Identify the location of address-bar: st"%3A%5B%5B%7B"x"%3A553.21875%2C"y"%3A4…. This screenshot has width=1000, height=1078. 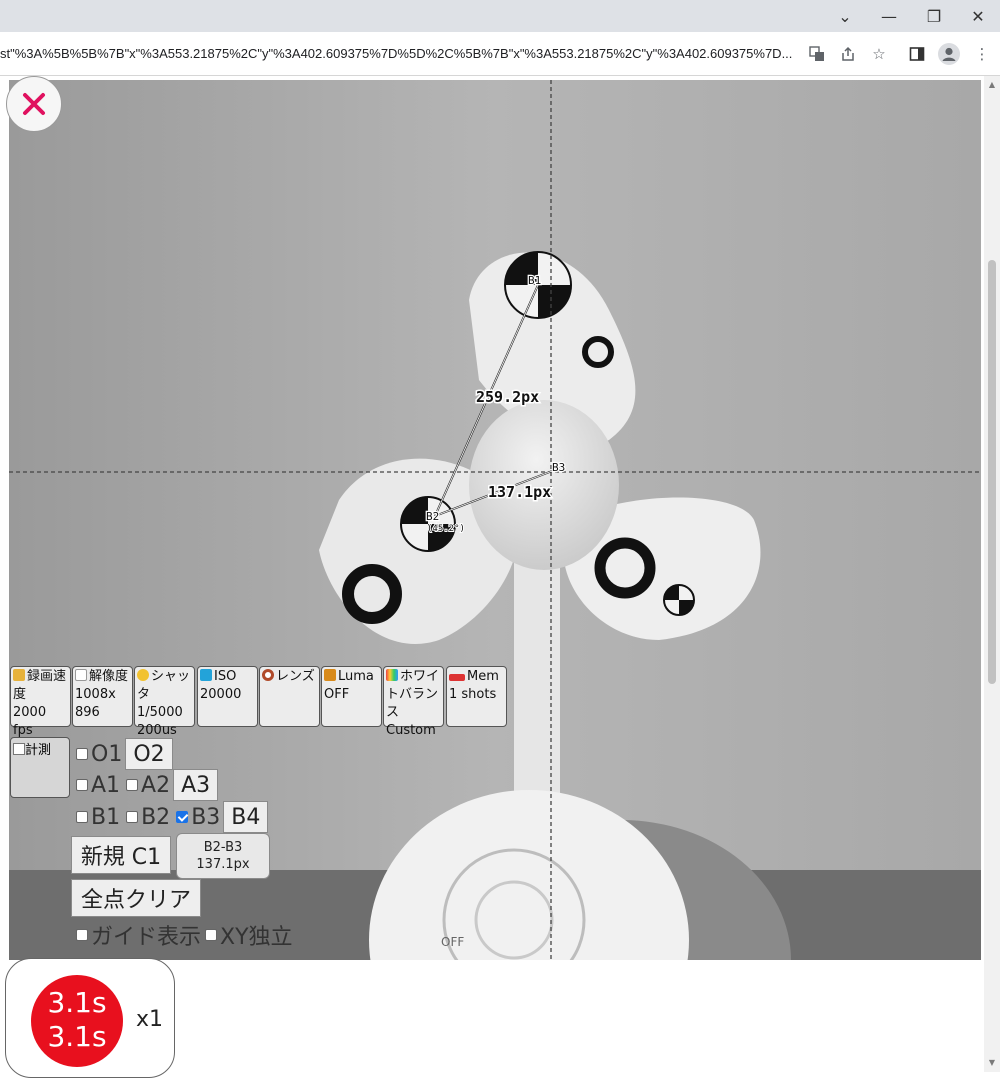
(400, 54).